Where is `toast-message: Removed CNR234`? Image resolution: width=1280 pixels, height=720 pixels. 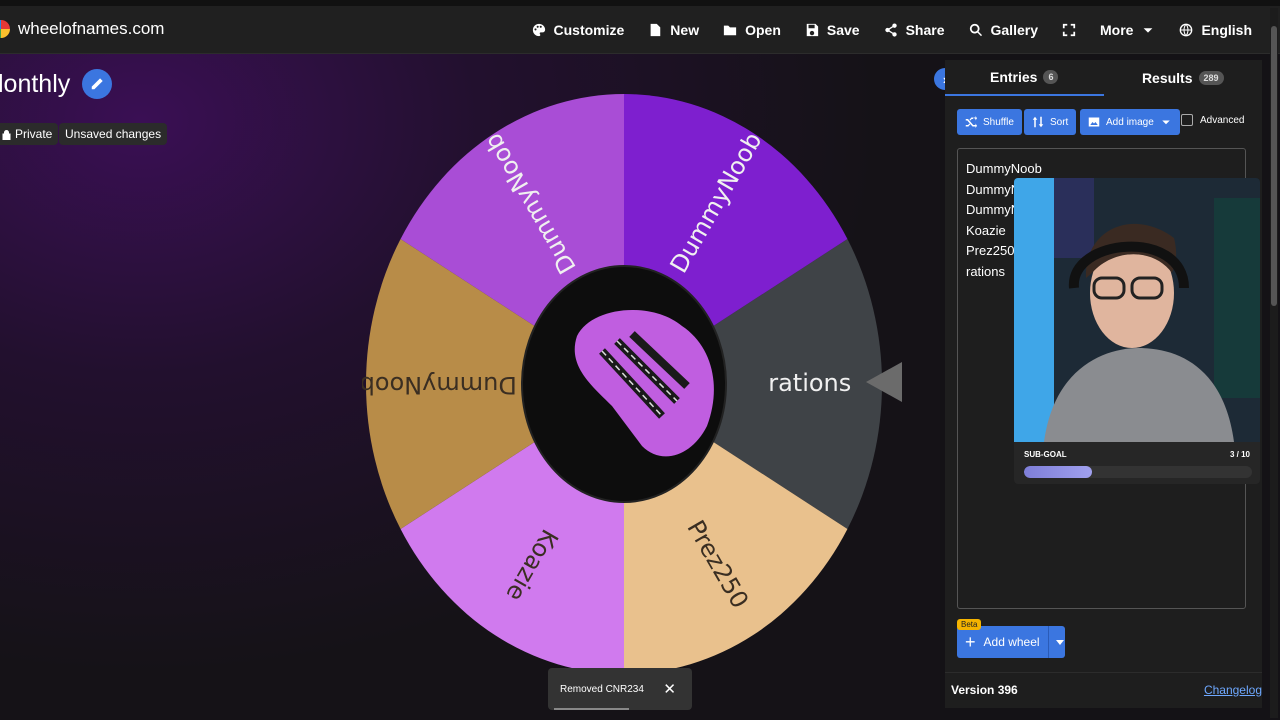
toast-message: Removed CNR234 is located at coordinates (602, 689).